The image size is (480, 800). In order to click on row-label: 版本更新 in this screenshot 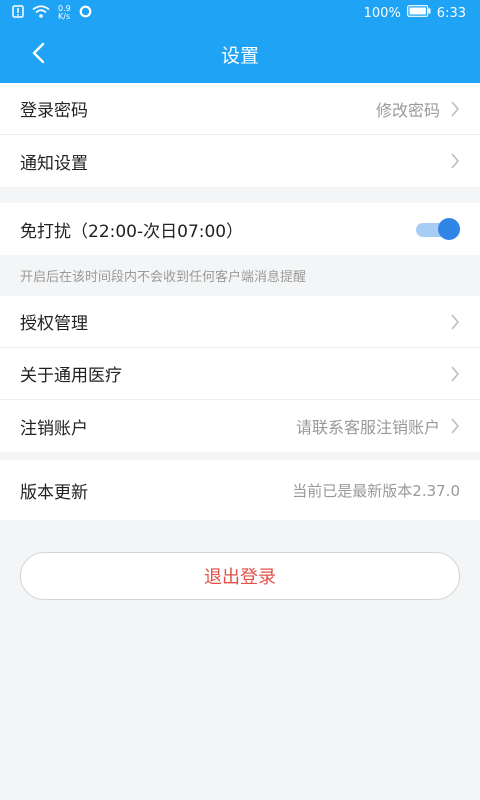, I will do `click(54, 492)`.